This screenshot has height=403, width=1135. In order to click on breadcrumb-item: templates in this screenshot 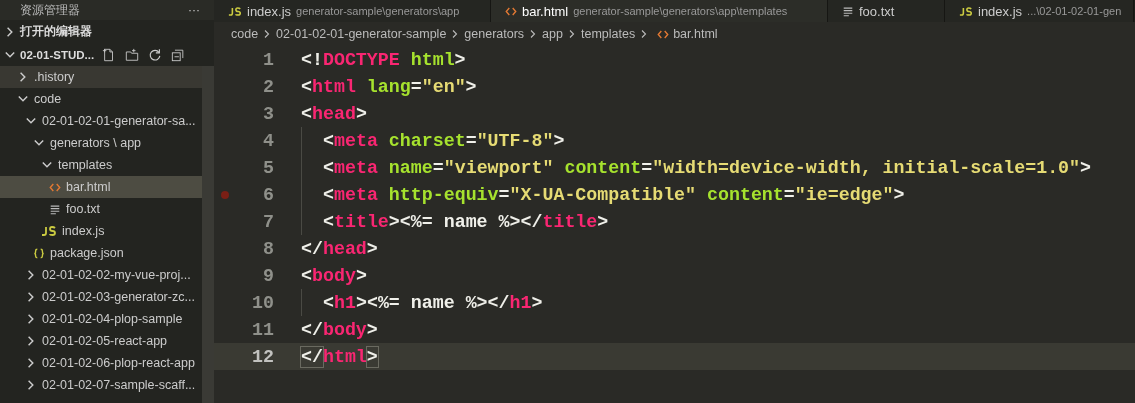, I will do `click(608, 34)`.